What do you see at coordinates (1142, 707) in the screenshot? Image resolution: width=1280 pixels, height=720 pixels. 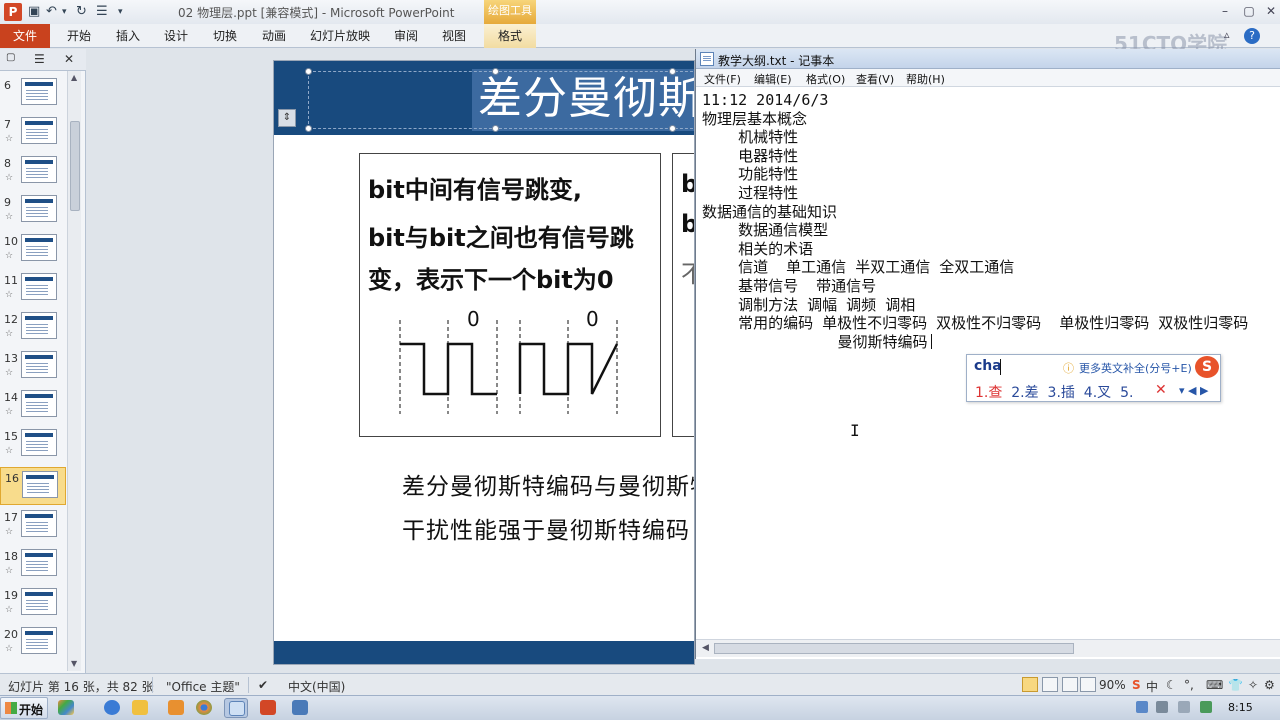 I see `tray-network-icon` at bounding box center [1142, 707].